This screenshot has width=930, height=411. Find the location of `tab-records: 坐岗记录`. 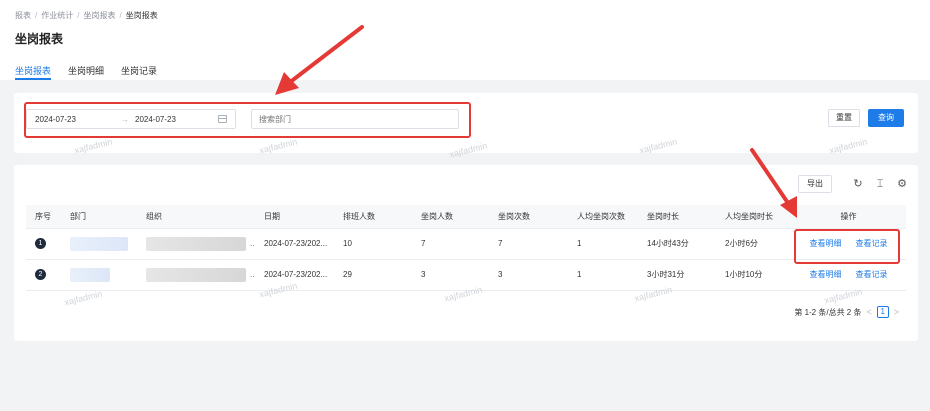

tab-records: 坐岗记录 is located at coordinates (139, 72).